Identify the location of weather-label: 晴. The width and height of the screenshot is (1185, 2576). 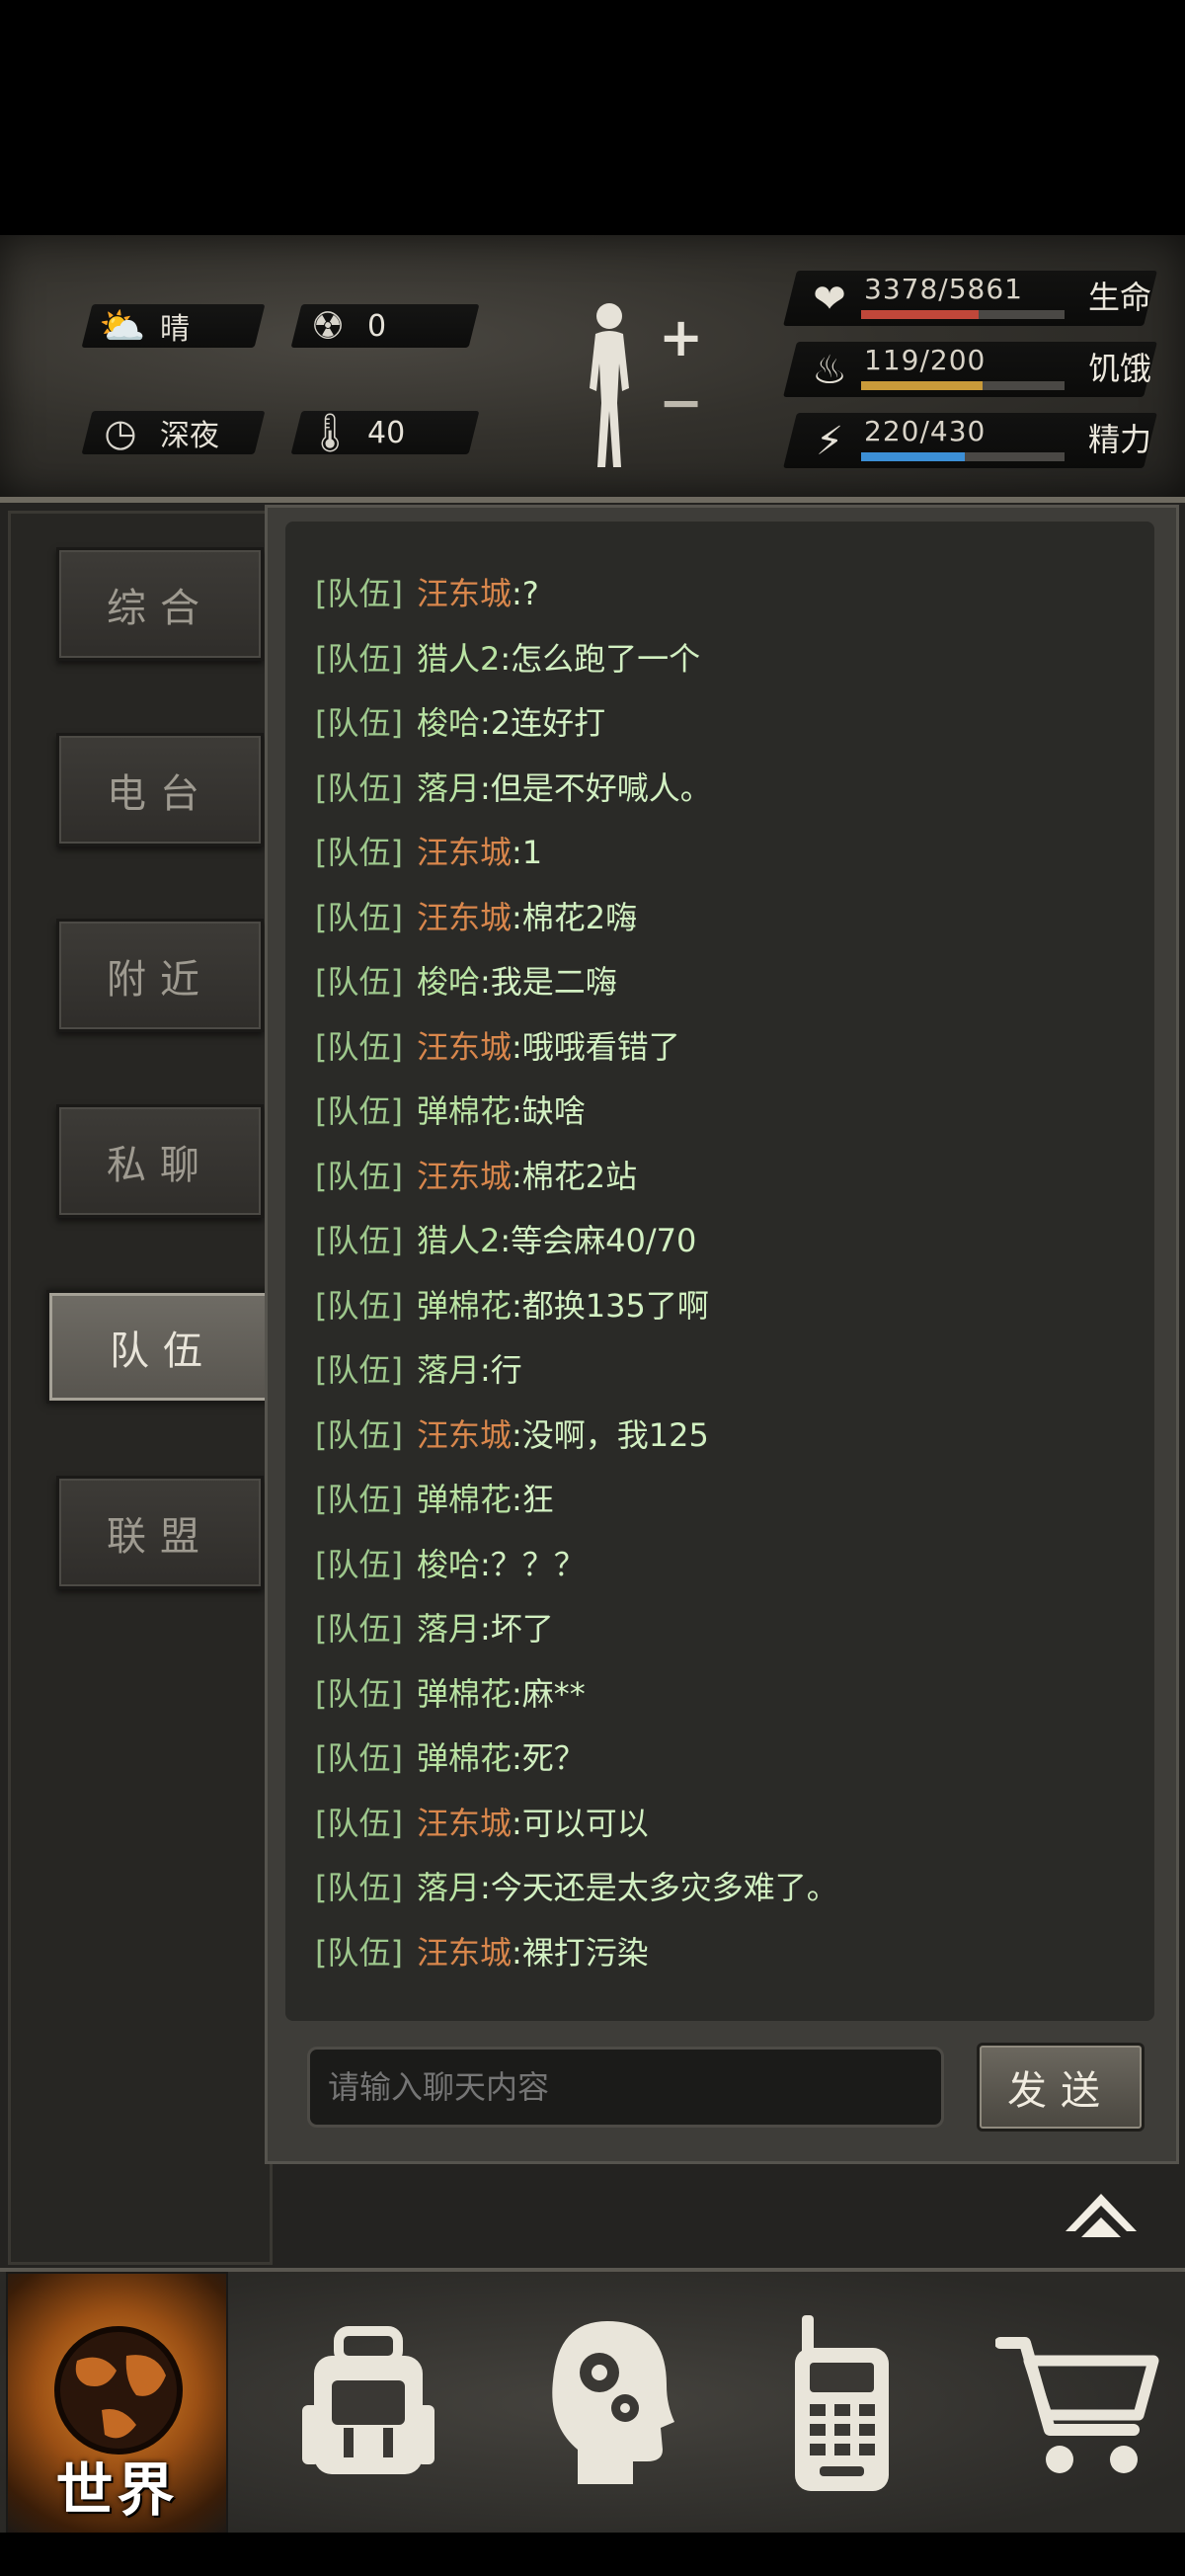
(175, 329).